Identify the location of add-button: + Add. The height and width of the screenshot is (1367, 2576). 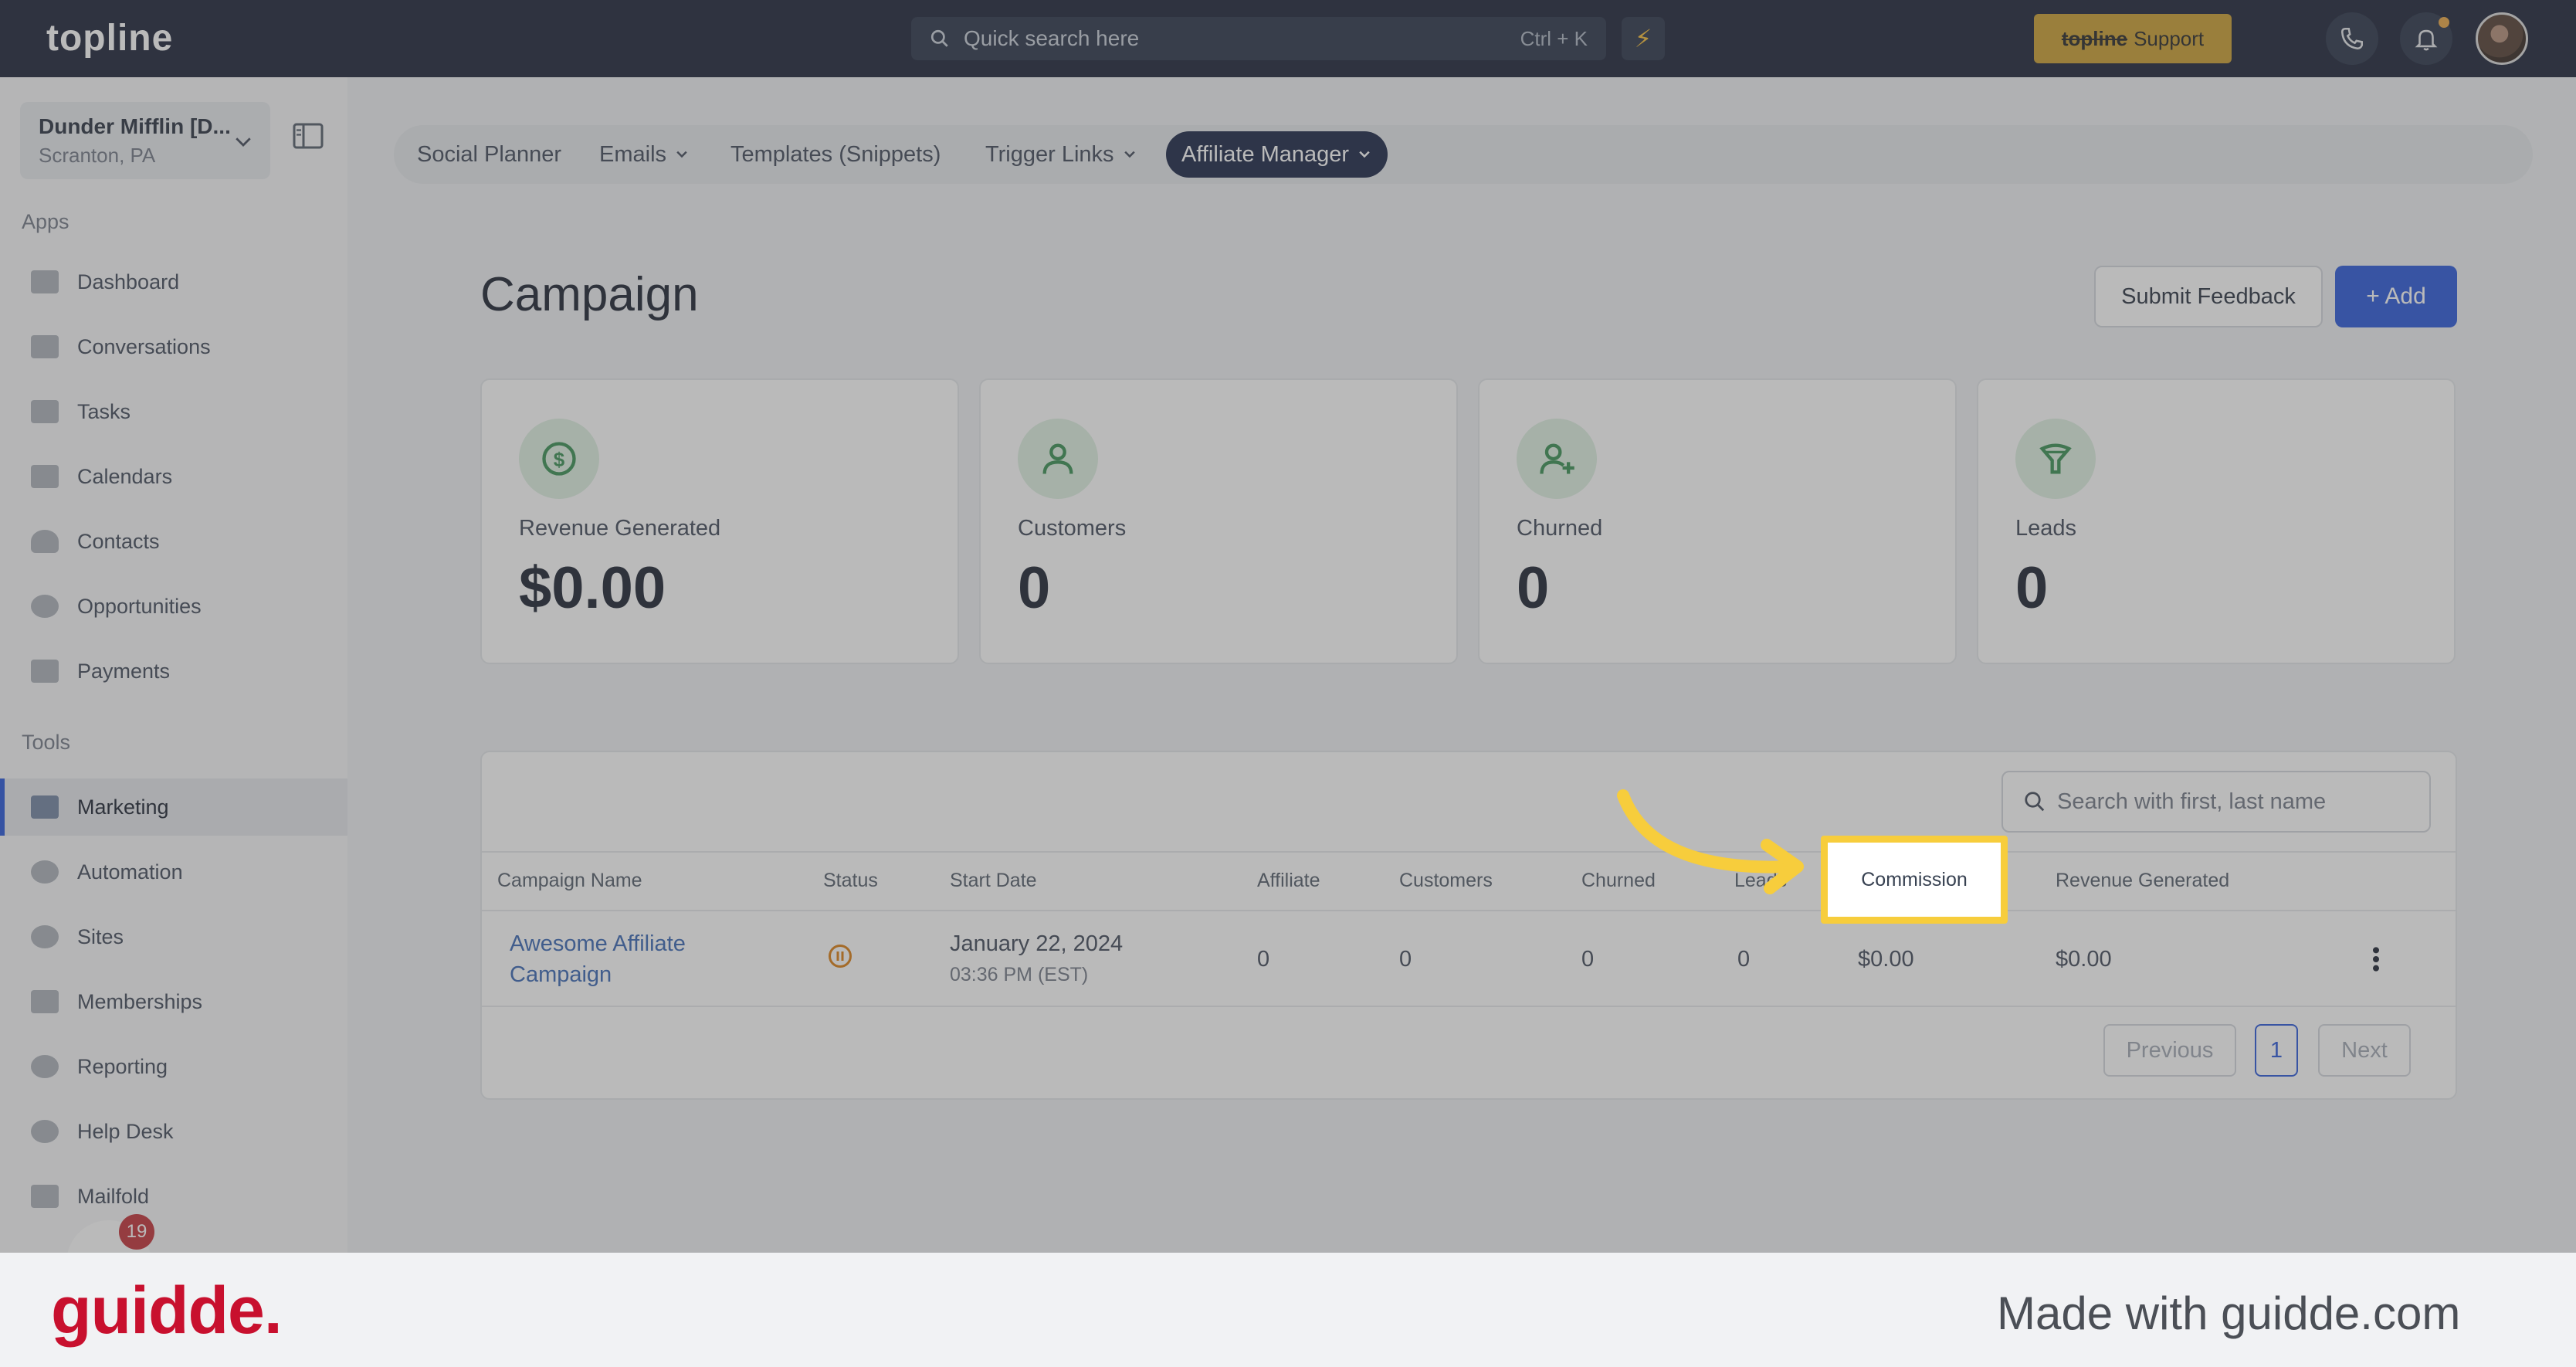
(2396, 296).